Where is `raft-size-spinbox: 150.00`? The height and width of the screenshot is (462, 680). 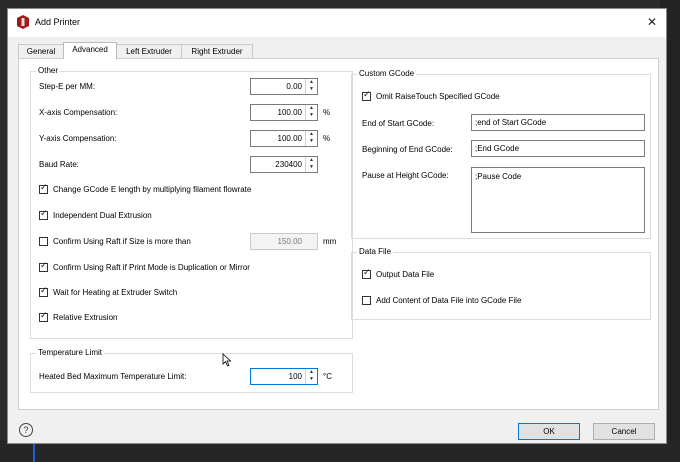
raft-size-spinbox: 150.00 is located at coordinates (284, 241).